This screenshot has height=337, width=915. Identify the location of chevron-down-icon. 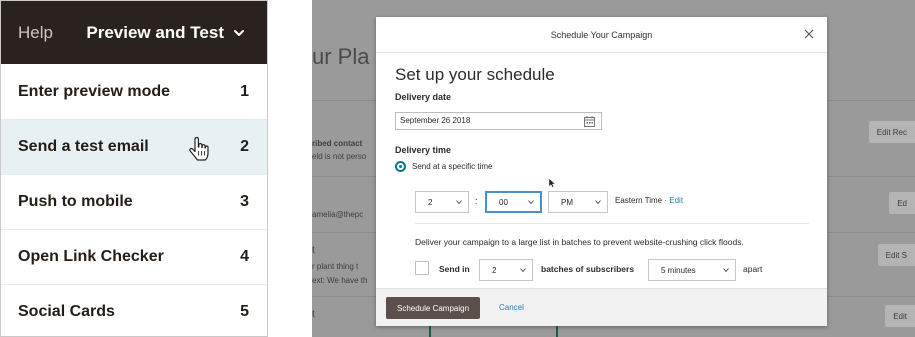
(239, 32).